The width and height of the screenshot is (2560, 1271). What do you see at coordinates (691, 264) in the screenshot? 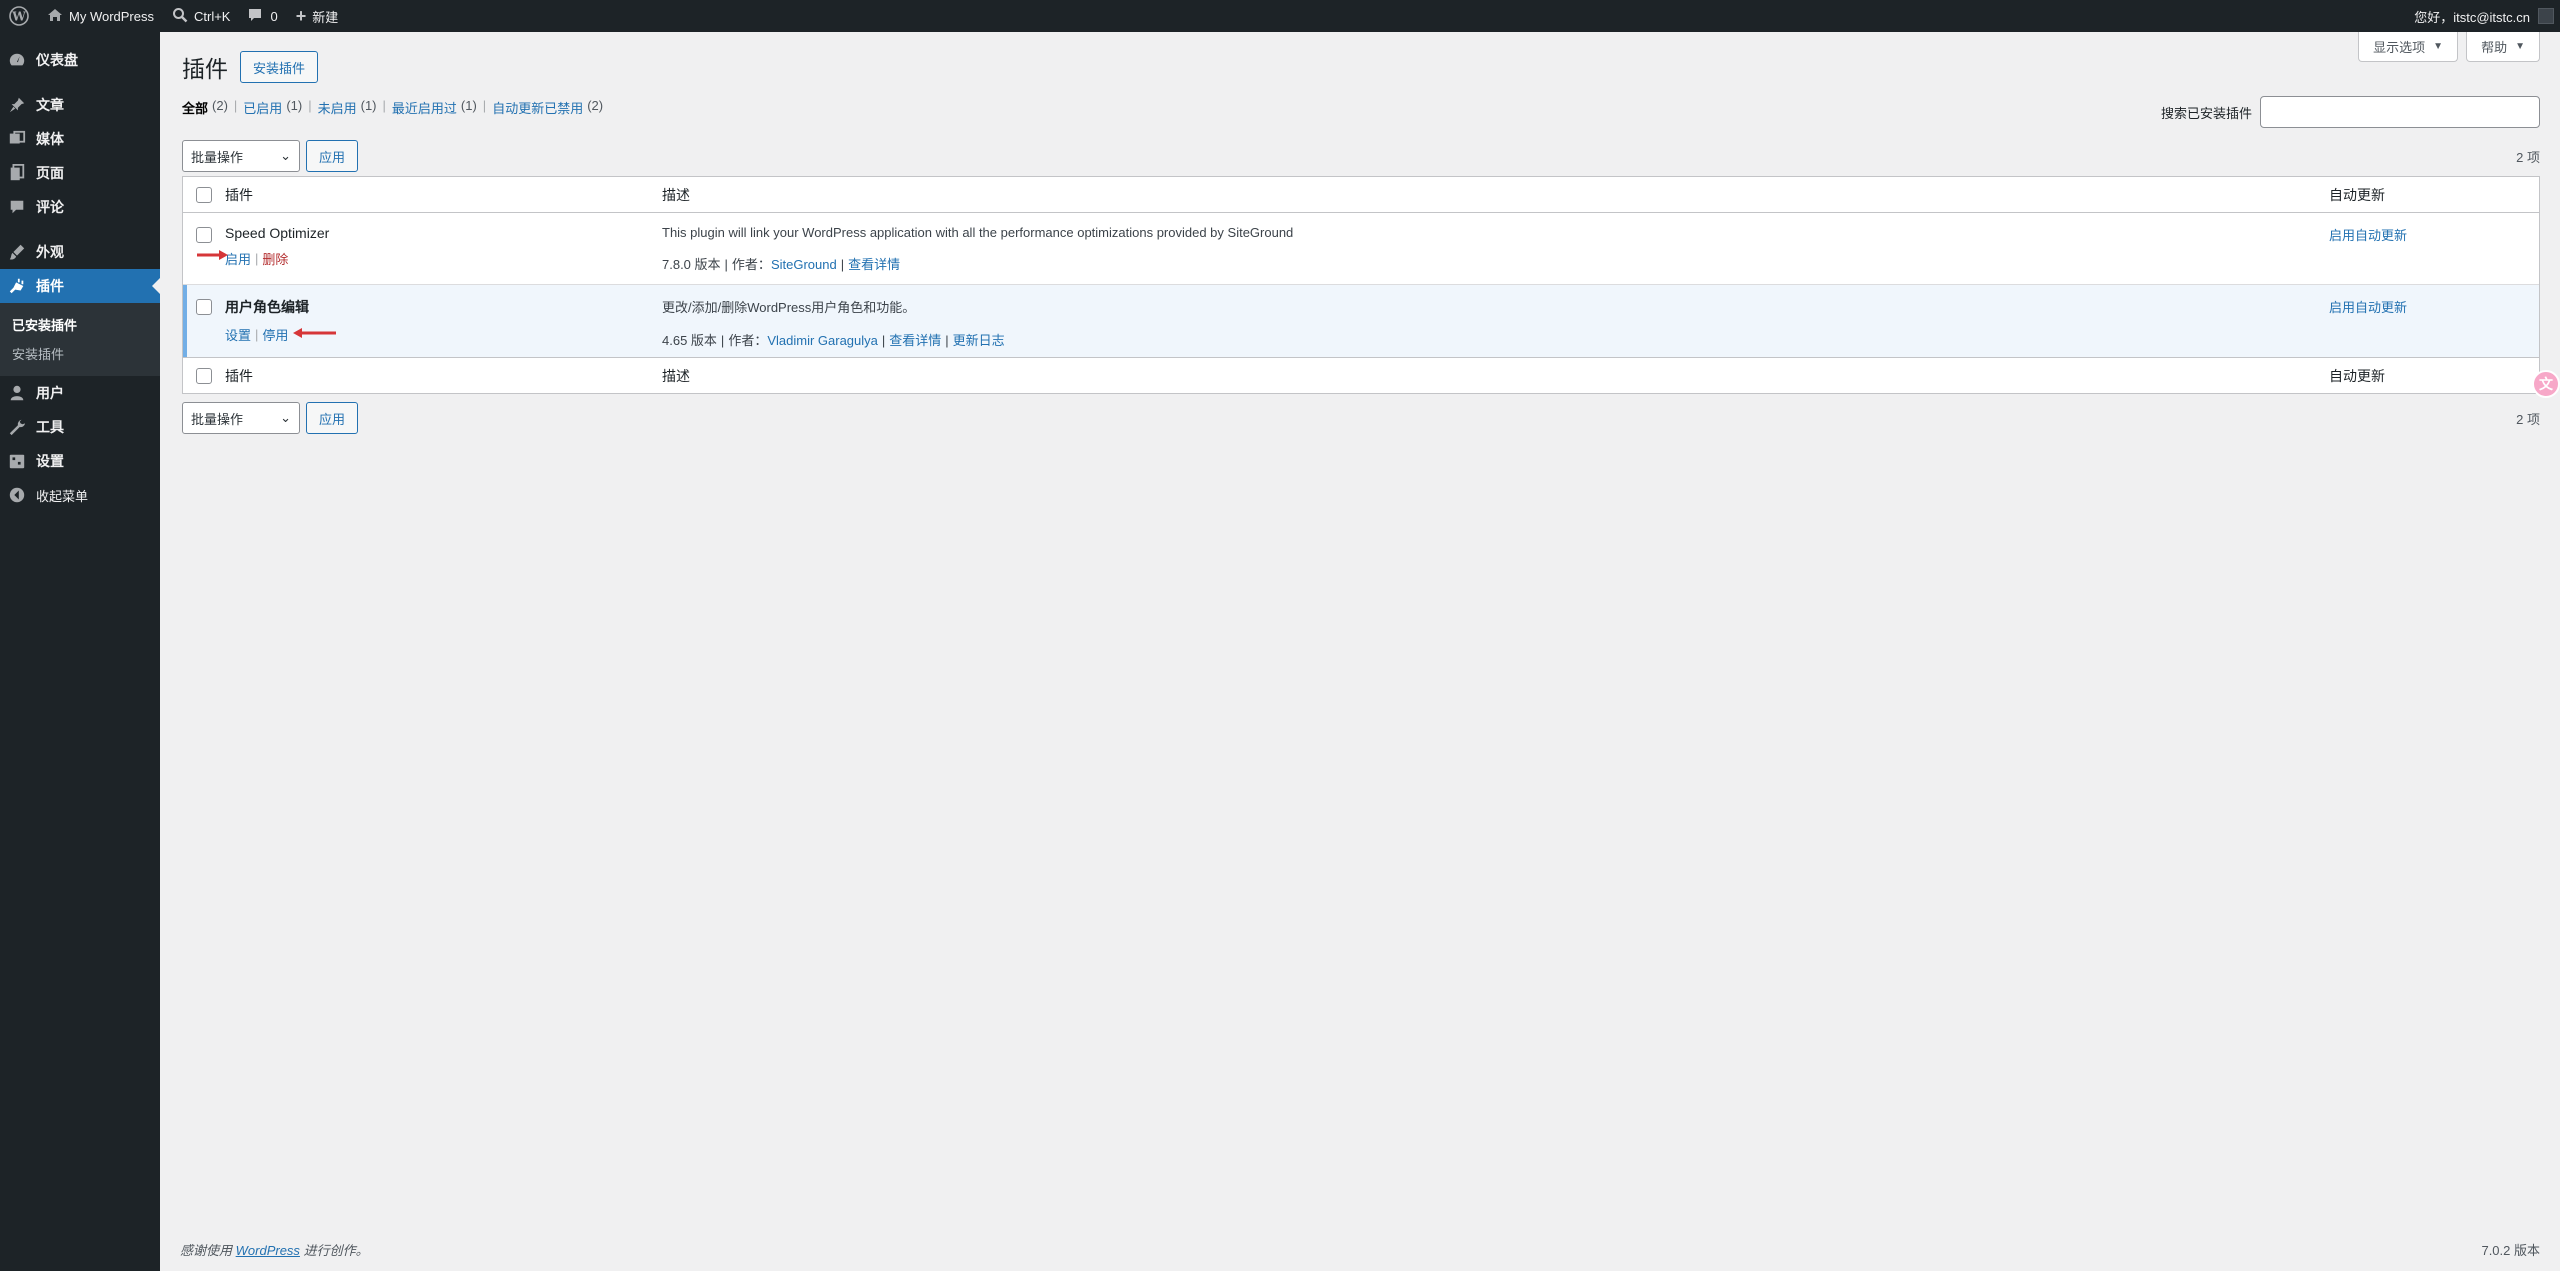
I see `plugin-version: 7.8.0 版本` at bounding box center [691, 264].